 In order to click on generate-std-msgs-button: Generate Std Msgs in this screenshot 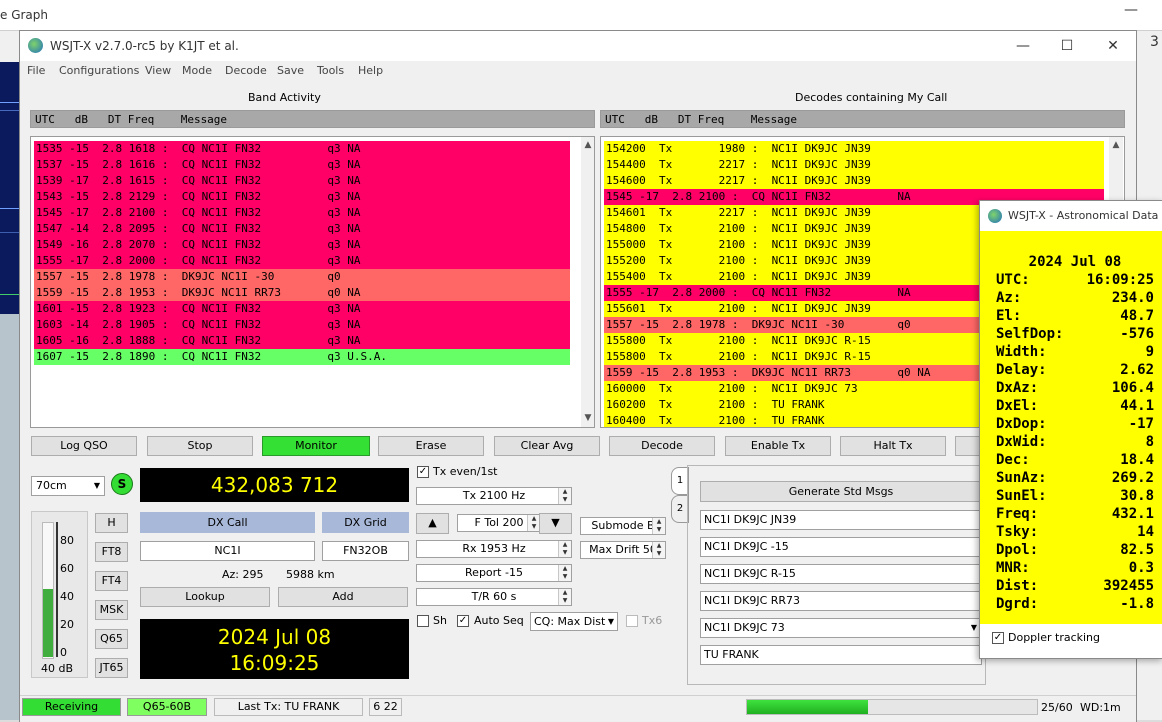, I will do `click(841, 491)`.